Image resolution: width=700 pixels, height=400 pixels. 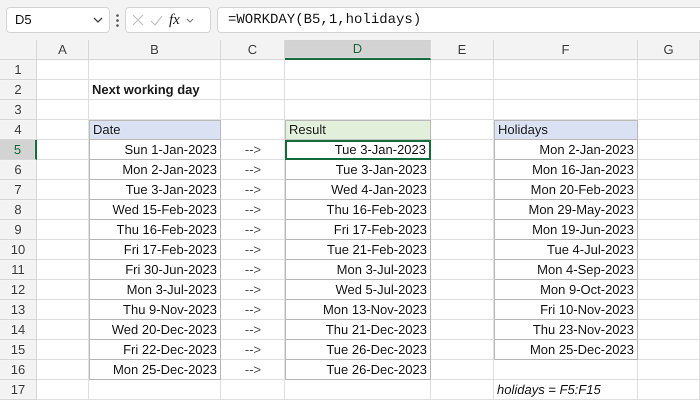 What do you see at coordinates (18, 110) in the screenshot?
I see `row-header: 3` at bounding box center [18, 110].